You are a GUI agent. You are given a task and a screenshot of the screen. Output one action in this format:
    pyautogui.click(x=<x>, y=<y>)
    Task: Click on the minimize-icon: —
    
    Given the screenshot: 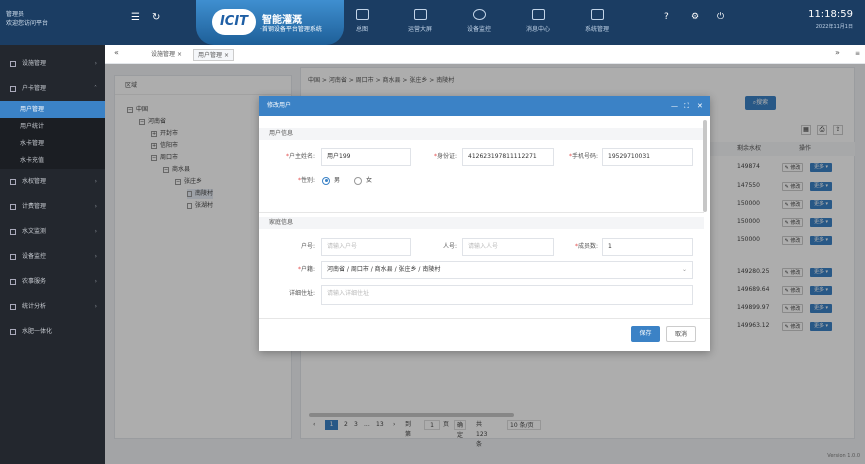 What is the action you would take?
    pyautogui.click(x=674, y=106)
    